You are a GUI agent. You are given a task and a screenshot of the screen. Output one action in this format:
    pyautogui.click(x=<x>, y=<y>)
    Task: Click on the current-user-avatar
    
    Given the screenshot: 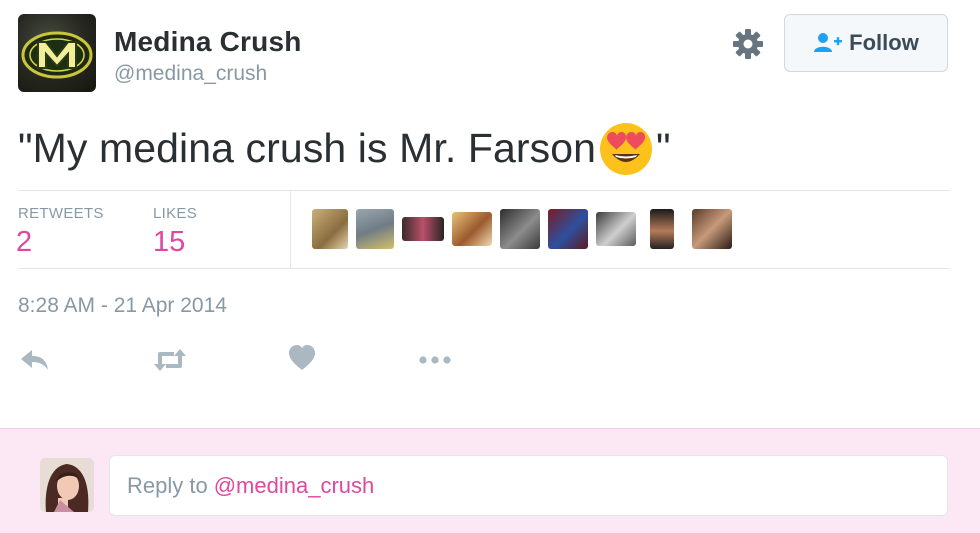 What is the action you would take?
    pyautogui.click(x=67, y=485)
    